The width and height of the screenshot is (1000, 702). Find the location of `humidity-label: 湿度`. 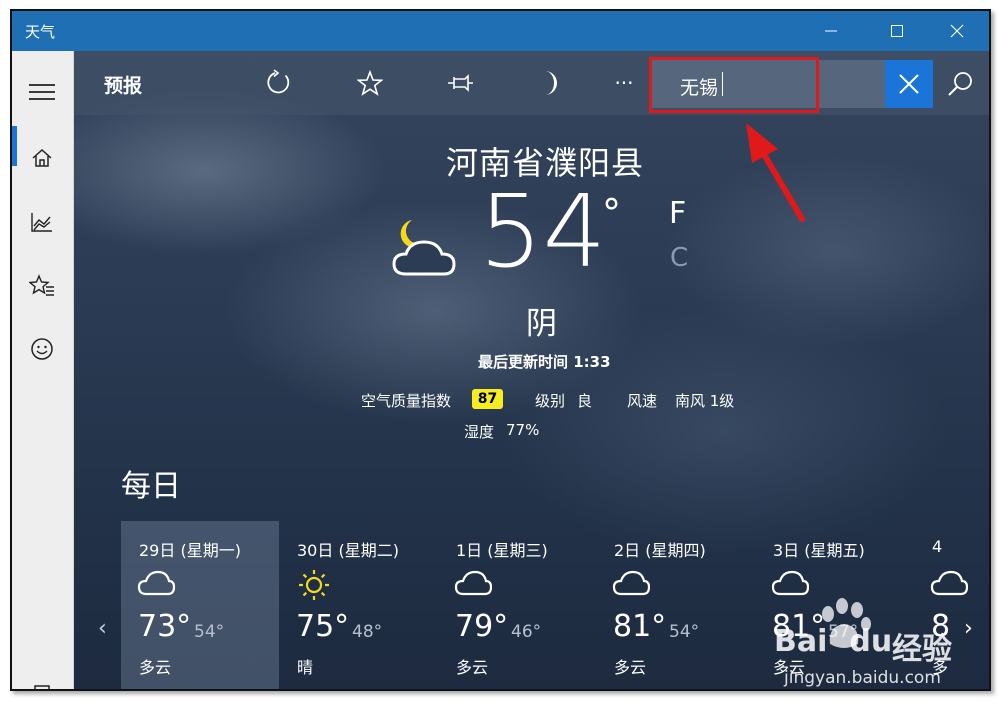

humidity-label: 湿度 is located at coordinates (479, 432).